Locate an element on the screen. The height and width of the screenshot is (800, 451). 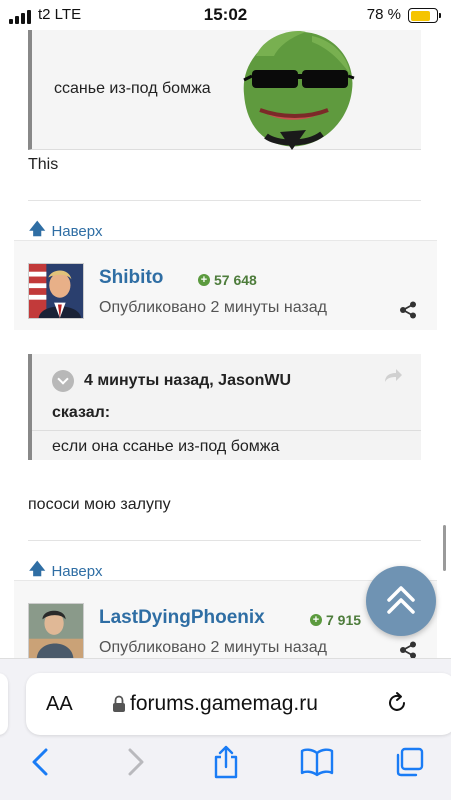
reputation-value: 7 915 is located at coordinates (344, 620).